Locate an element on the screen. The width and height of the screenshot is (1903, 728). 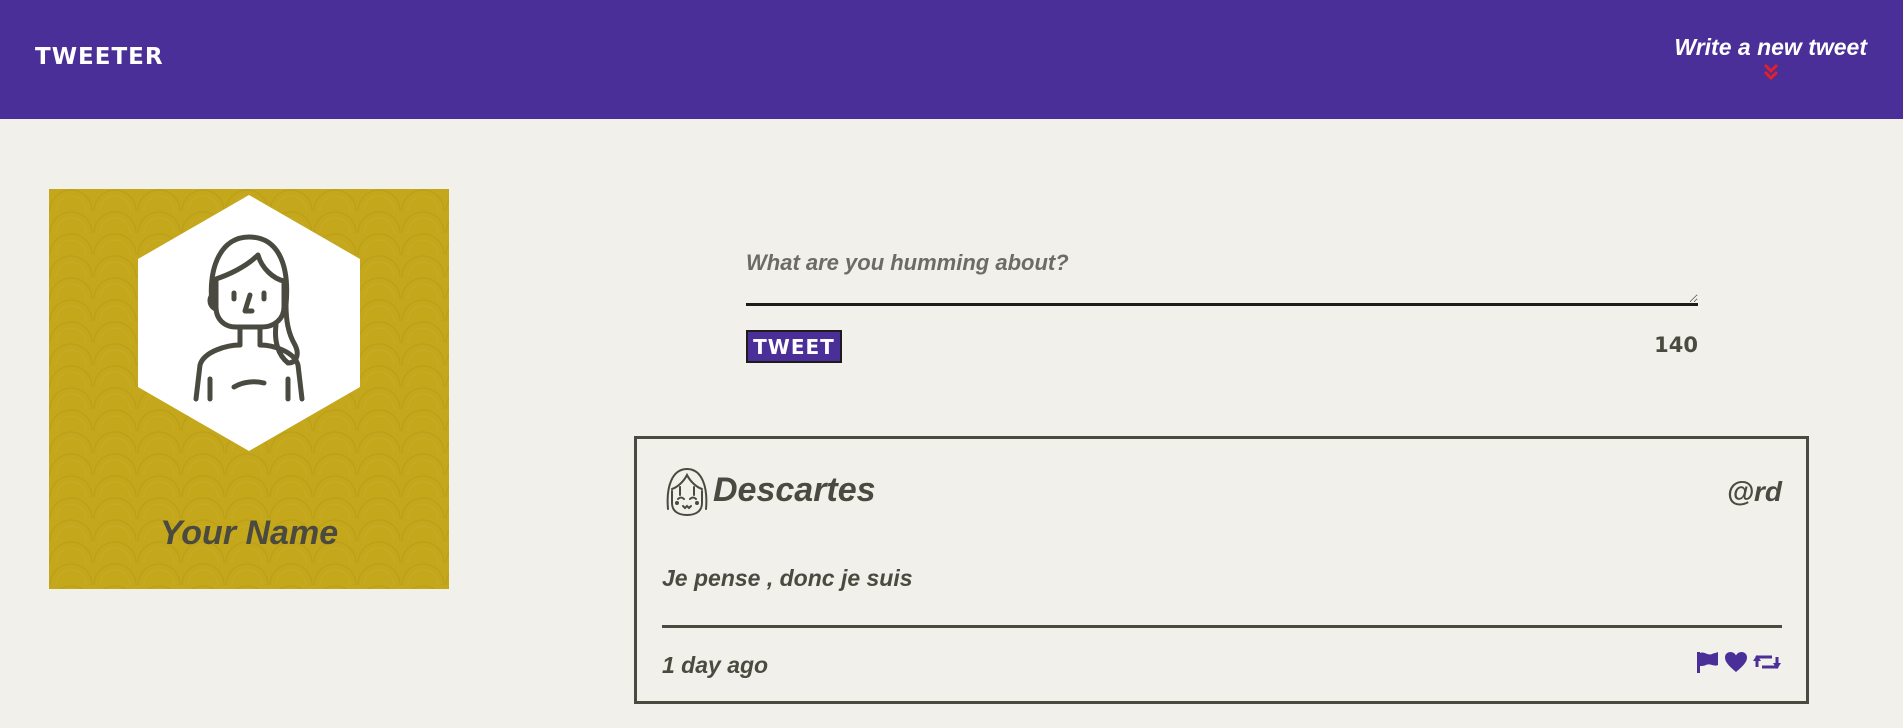
write-new-tweet-label: Write a new tweet is located at coordinates (1770, 47).